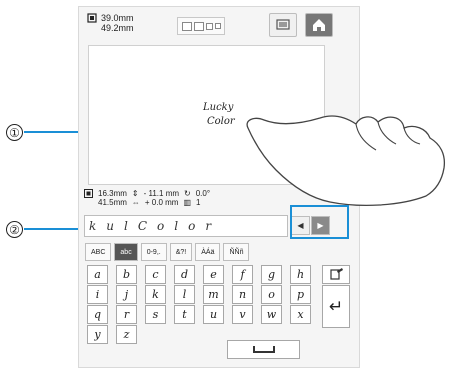  What do you see at coordinates (213, 294) in the screenshot?
I see `key-m: m` at bounding box center [213, 294].